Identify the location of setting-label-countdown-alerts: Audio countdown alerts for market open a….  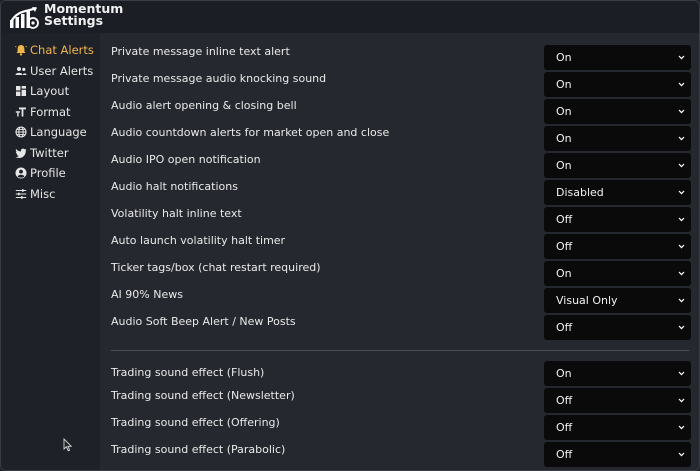
(250, 132).